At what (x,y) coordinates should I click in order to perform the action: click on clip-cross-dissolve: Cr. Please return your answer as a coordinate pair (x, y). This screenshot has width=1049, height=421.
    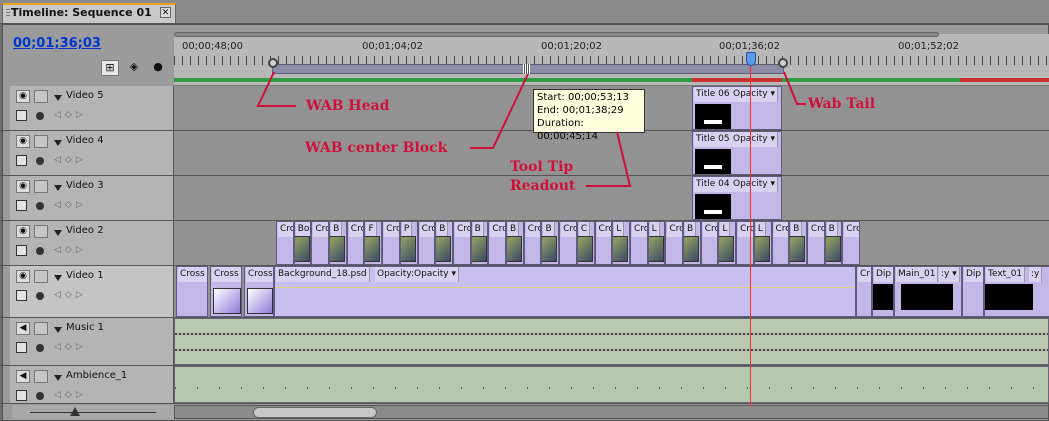
    Looking at the image, I should click on (864, 291).